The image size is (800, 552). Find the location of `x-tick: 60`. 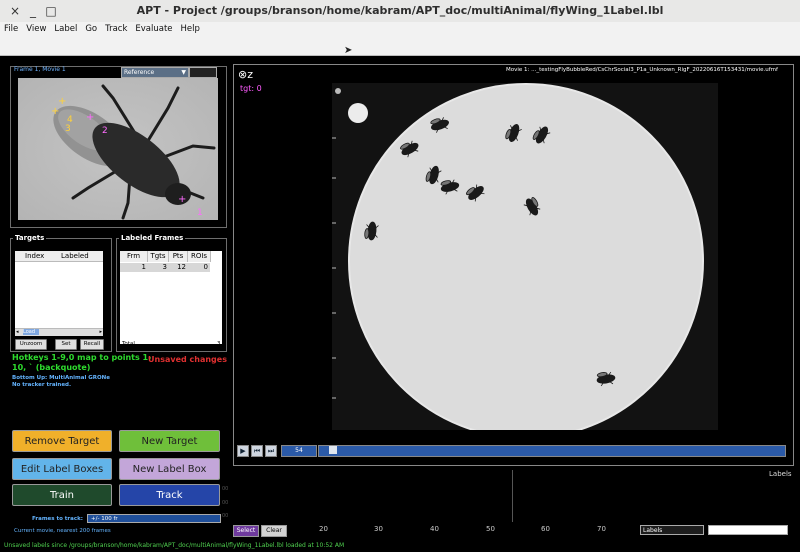

x-tick: 60 is located at coordinates (545, 529).